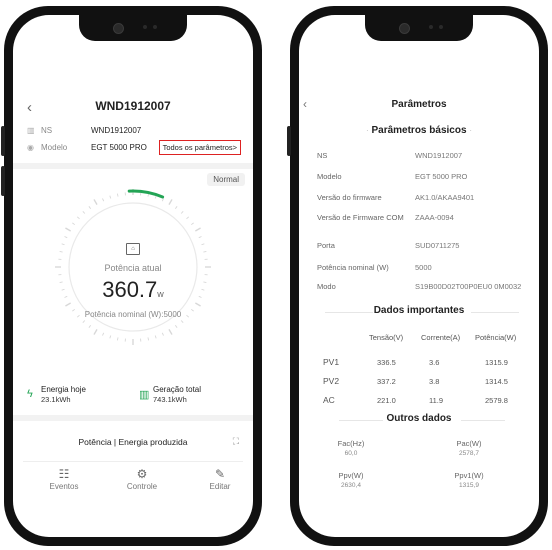  I want to click on edit-icon: ✎, so click(220, 474).